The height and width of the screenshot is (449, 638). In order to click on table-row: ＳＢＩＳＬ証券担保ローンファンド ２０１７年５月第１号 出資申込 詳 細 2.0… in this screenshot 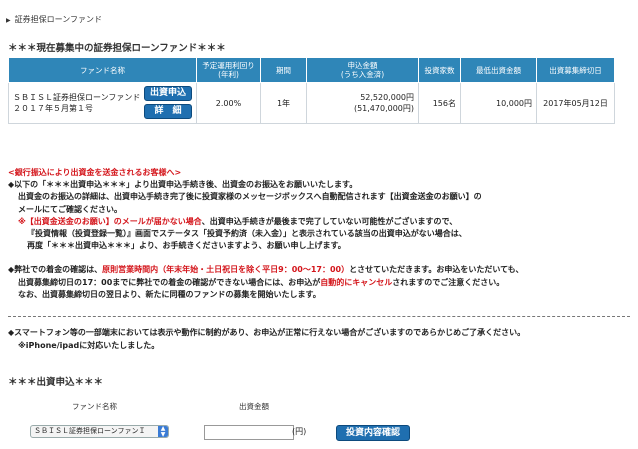, I will do `click(311, 103)`.